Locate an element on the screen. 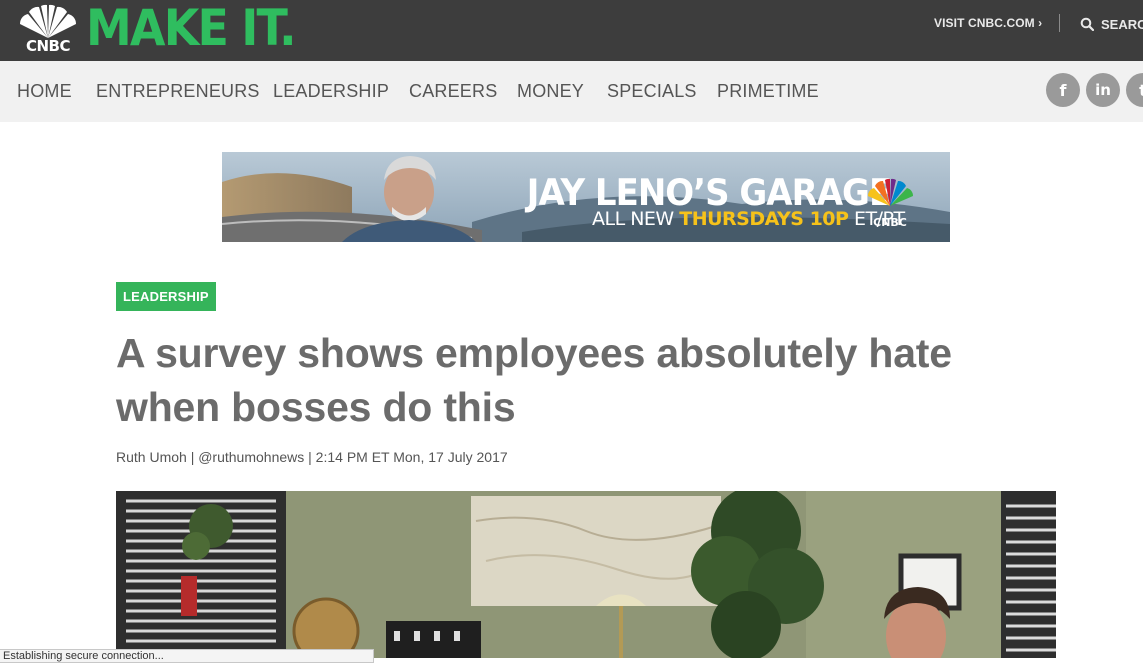 The height and width of the screenshot is (663, 1143). nav-item-home: HOME is located at coordinates (44, 91).